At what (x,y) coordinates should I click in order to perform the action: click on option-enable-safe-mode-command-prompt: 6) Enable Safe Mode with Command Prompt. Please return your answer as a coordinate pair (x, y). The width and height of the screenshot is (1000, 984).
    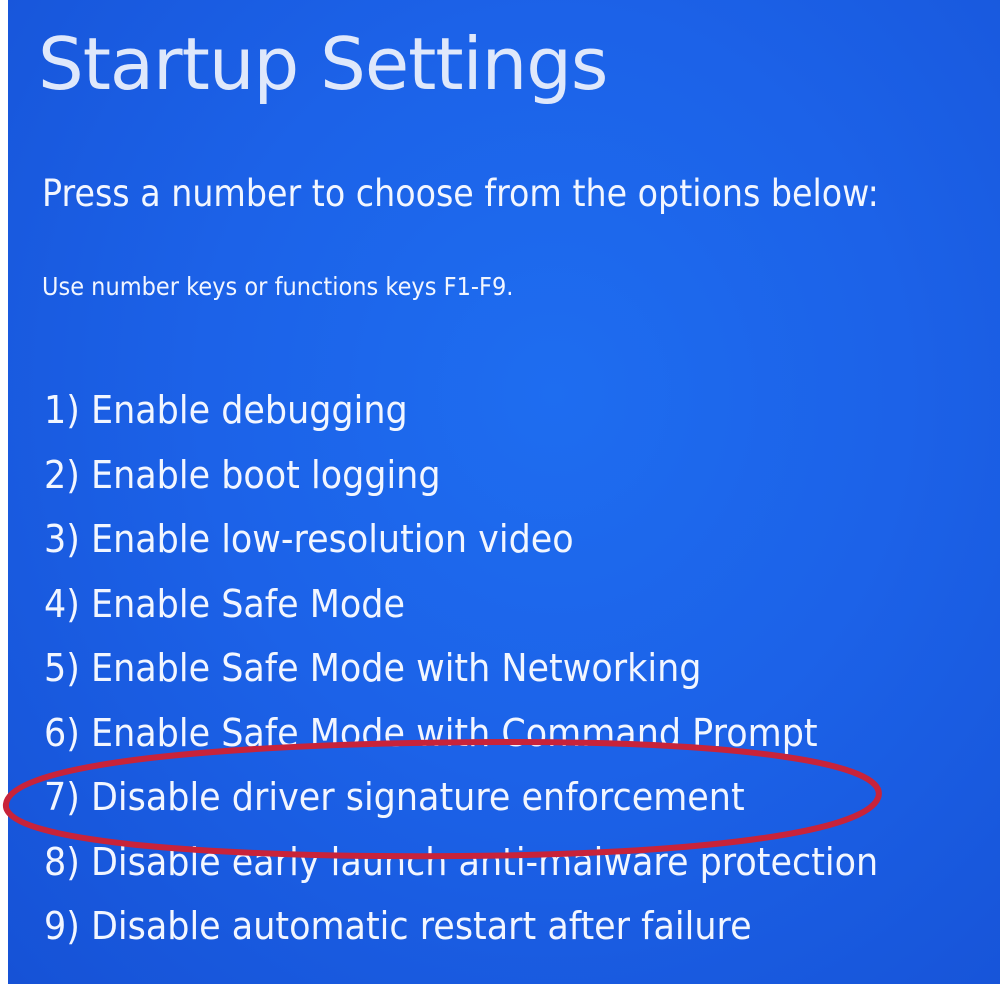
    Looking at the image, I should click on (461, 741).